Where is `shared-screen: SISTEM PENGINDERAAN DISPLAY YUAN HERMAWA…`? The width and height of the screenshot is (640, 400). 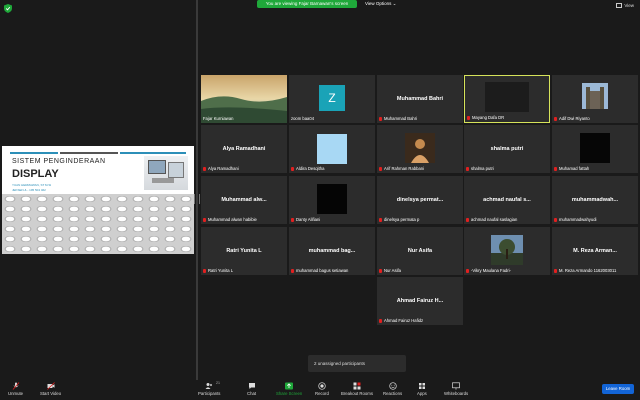
shared-screen: SISTEM PENGINDERAAN DISPLAY YUAN HERMAWA… is located at coordinates (98, 200).